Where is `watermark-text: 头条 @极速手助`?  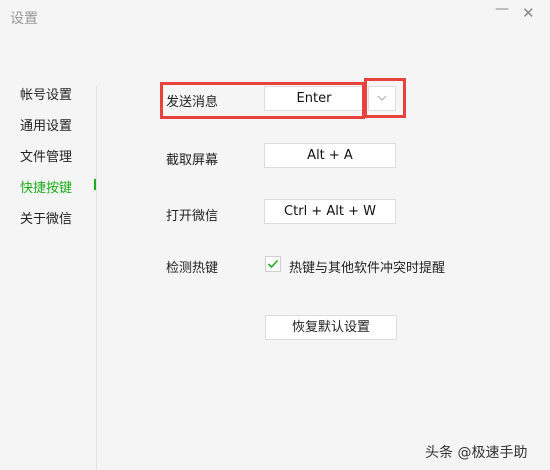
watermark-text: 头条 @极速手助 is located at coordinates (476, 453).